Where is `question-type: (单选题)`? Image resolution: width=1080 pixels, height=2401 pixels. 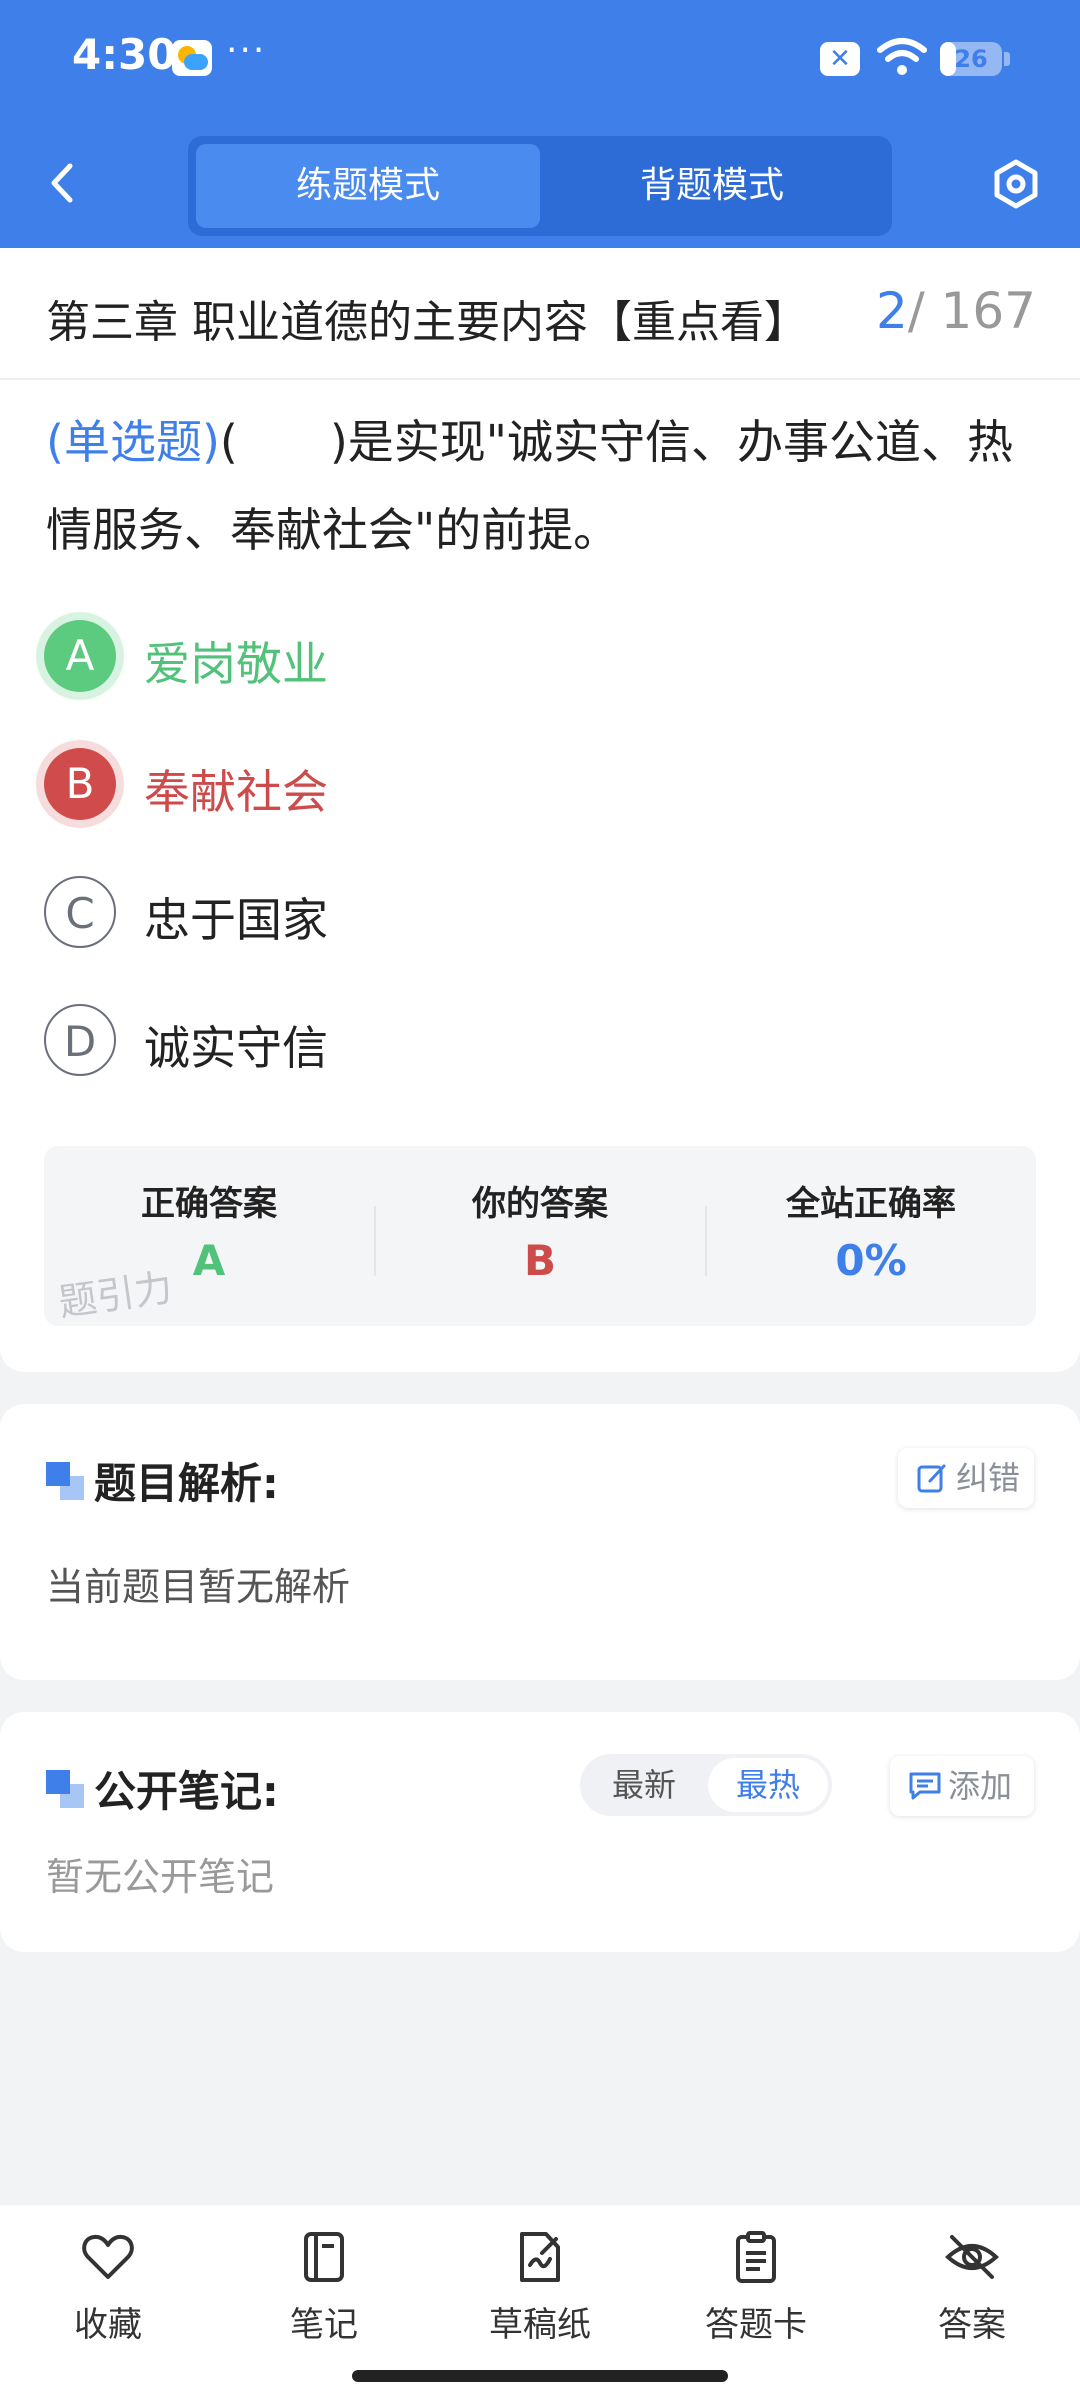 question-type: (单选题) is located at coordinates (133, 442).